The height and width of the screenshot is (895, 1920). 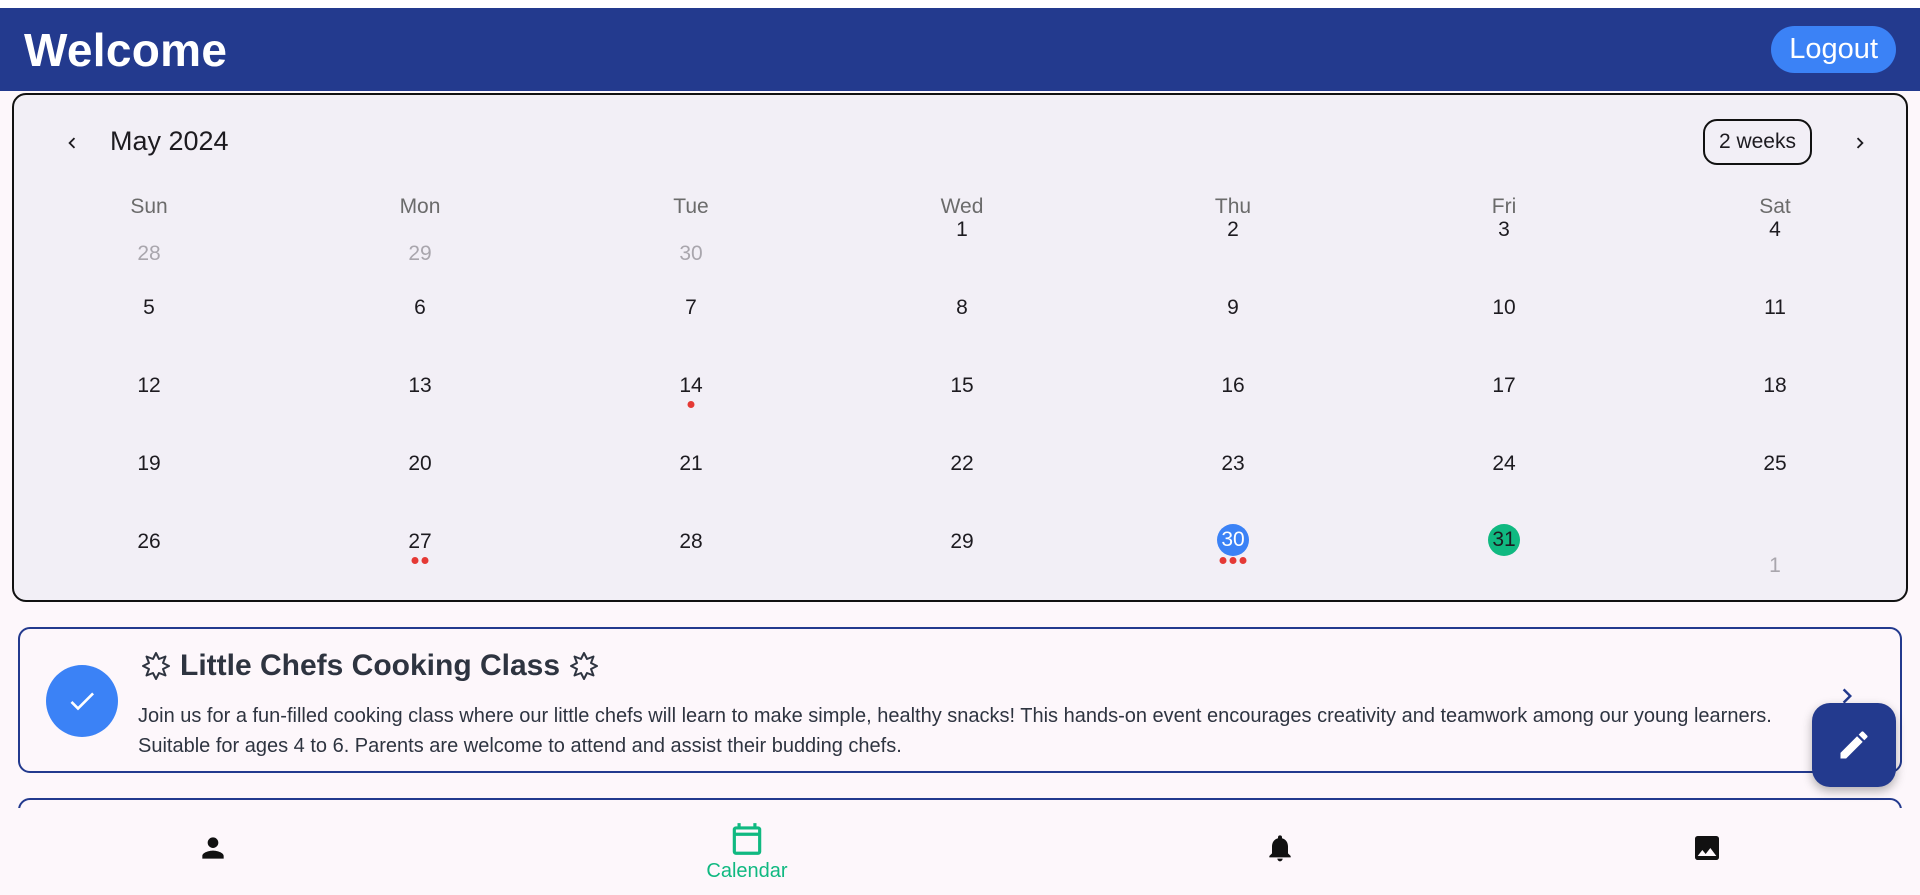 I want to click on calendar-icon, so click(x=747, y=839).